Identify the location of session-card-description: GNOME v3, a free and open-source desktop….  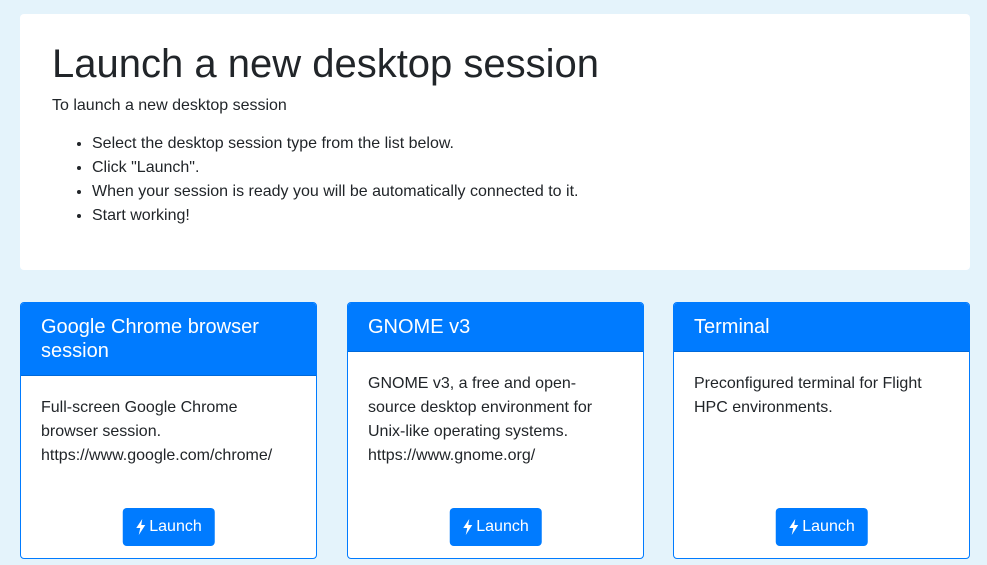
(480, 419).